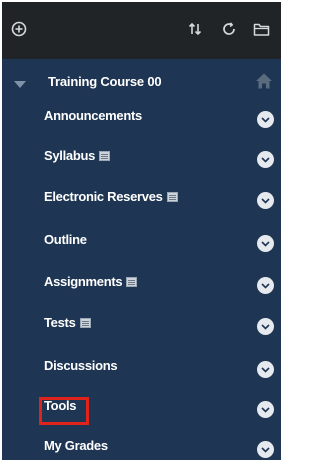 The height and width of the screenshot is (460, 320). I want to click on menu-item-electronic-reserves: Electronic Reserves, so click(141, 199).